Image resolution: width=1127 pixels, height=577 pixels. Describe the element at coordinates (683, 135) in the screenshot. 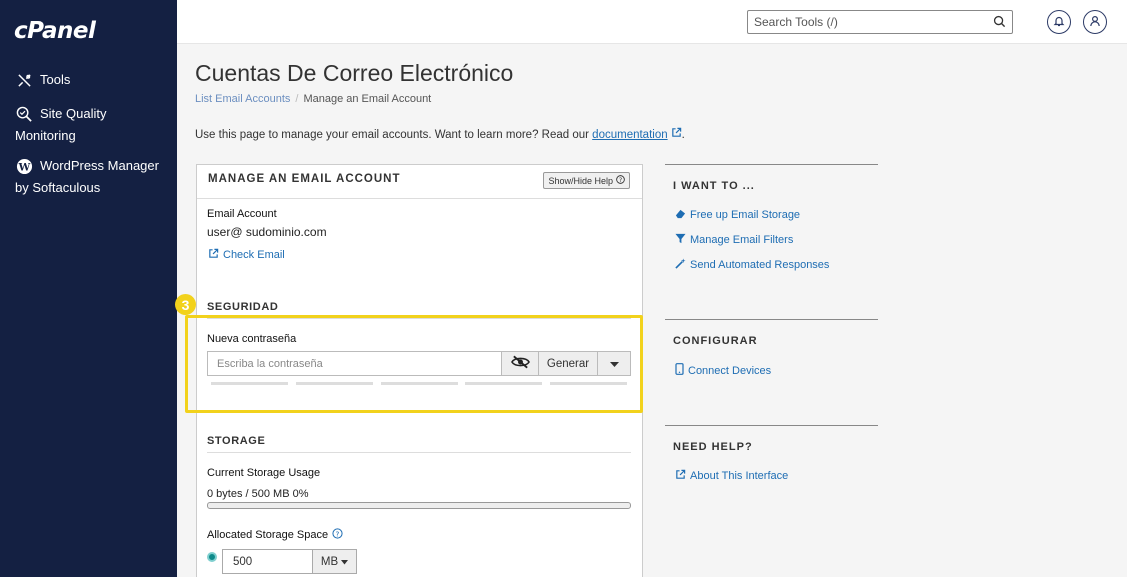

I see `intro-end: .` at that location.